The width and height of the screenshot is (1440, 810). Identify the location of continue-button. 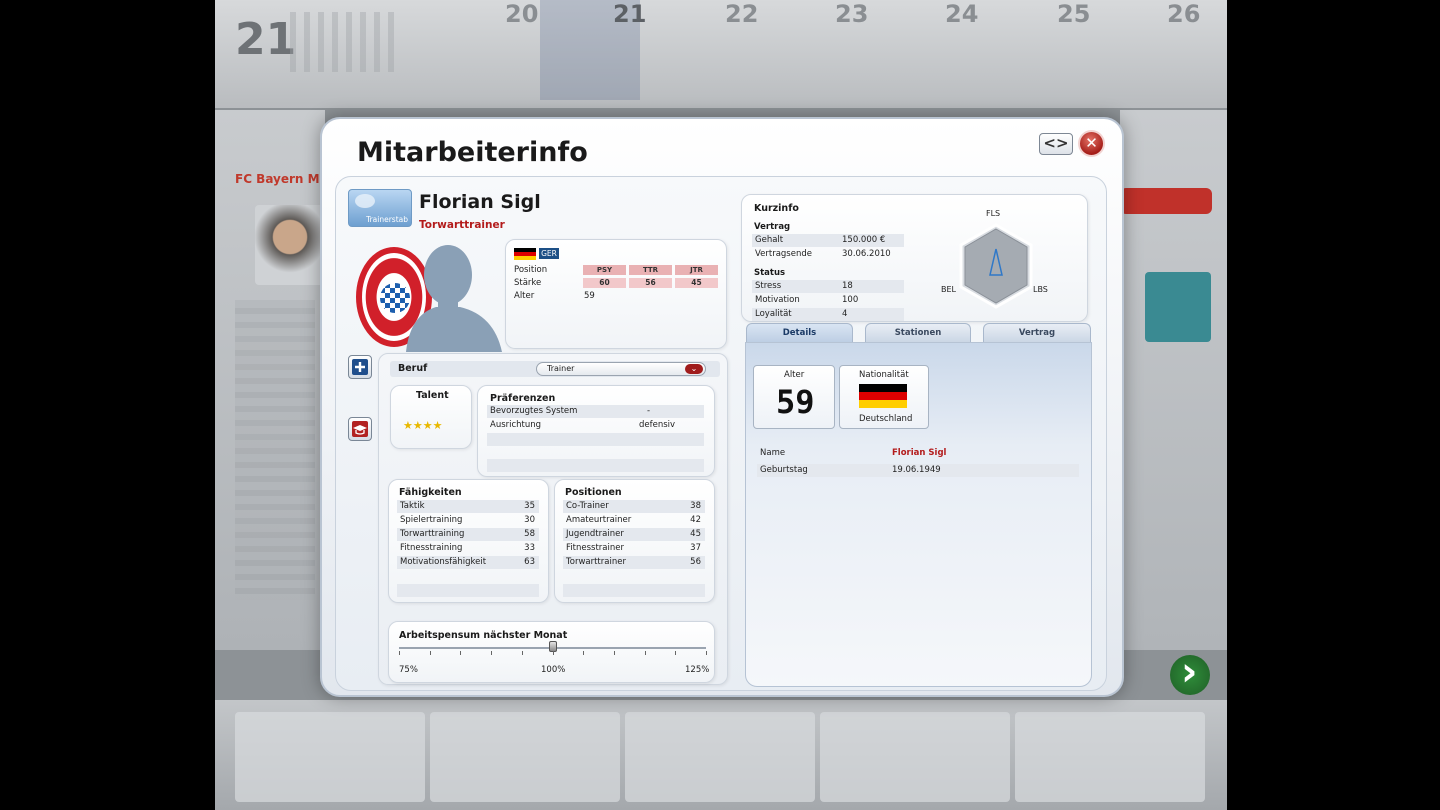
(1190, 672).